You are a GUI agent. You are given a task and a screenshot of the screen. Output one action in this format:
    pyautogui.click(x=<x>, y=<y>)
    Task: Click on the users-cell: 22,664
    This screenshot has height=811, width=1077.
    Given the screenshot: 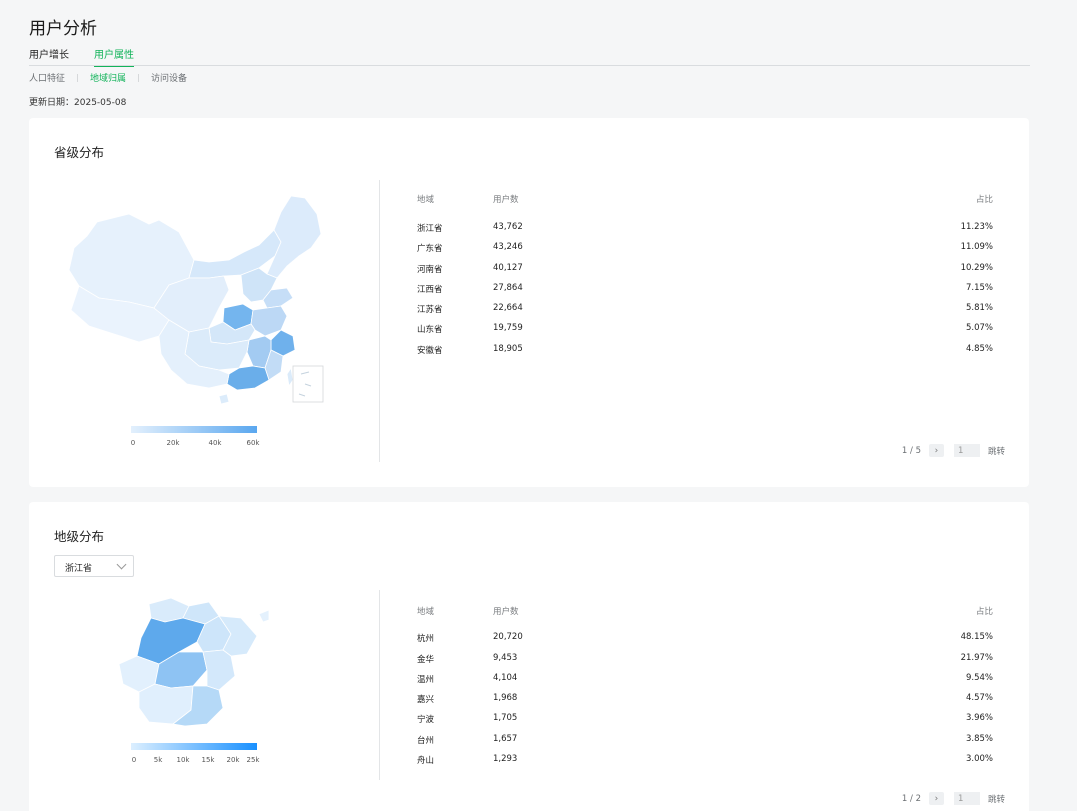 What is the action you would take?
    pyautogui.click(x=508, y=308)
    